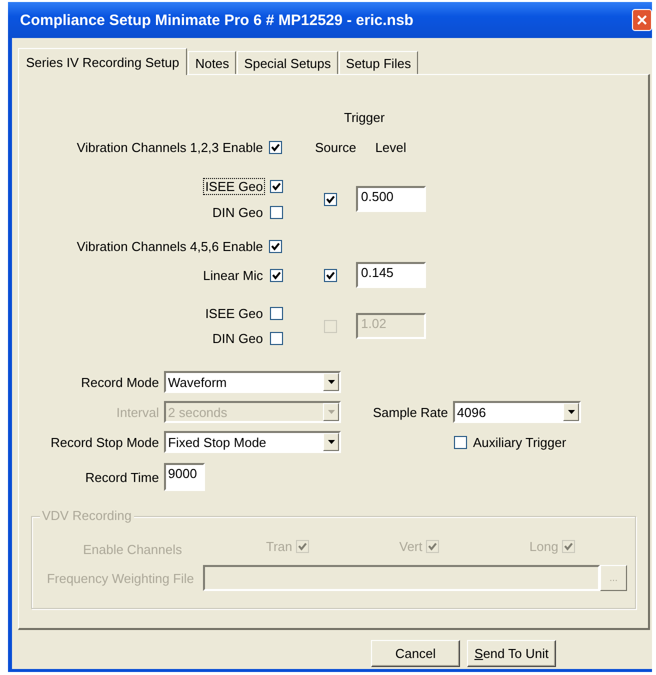  Describe the element at coordinates (184, 477) in the screenshot. I see `text-field: 9000` at that location.